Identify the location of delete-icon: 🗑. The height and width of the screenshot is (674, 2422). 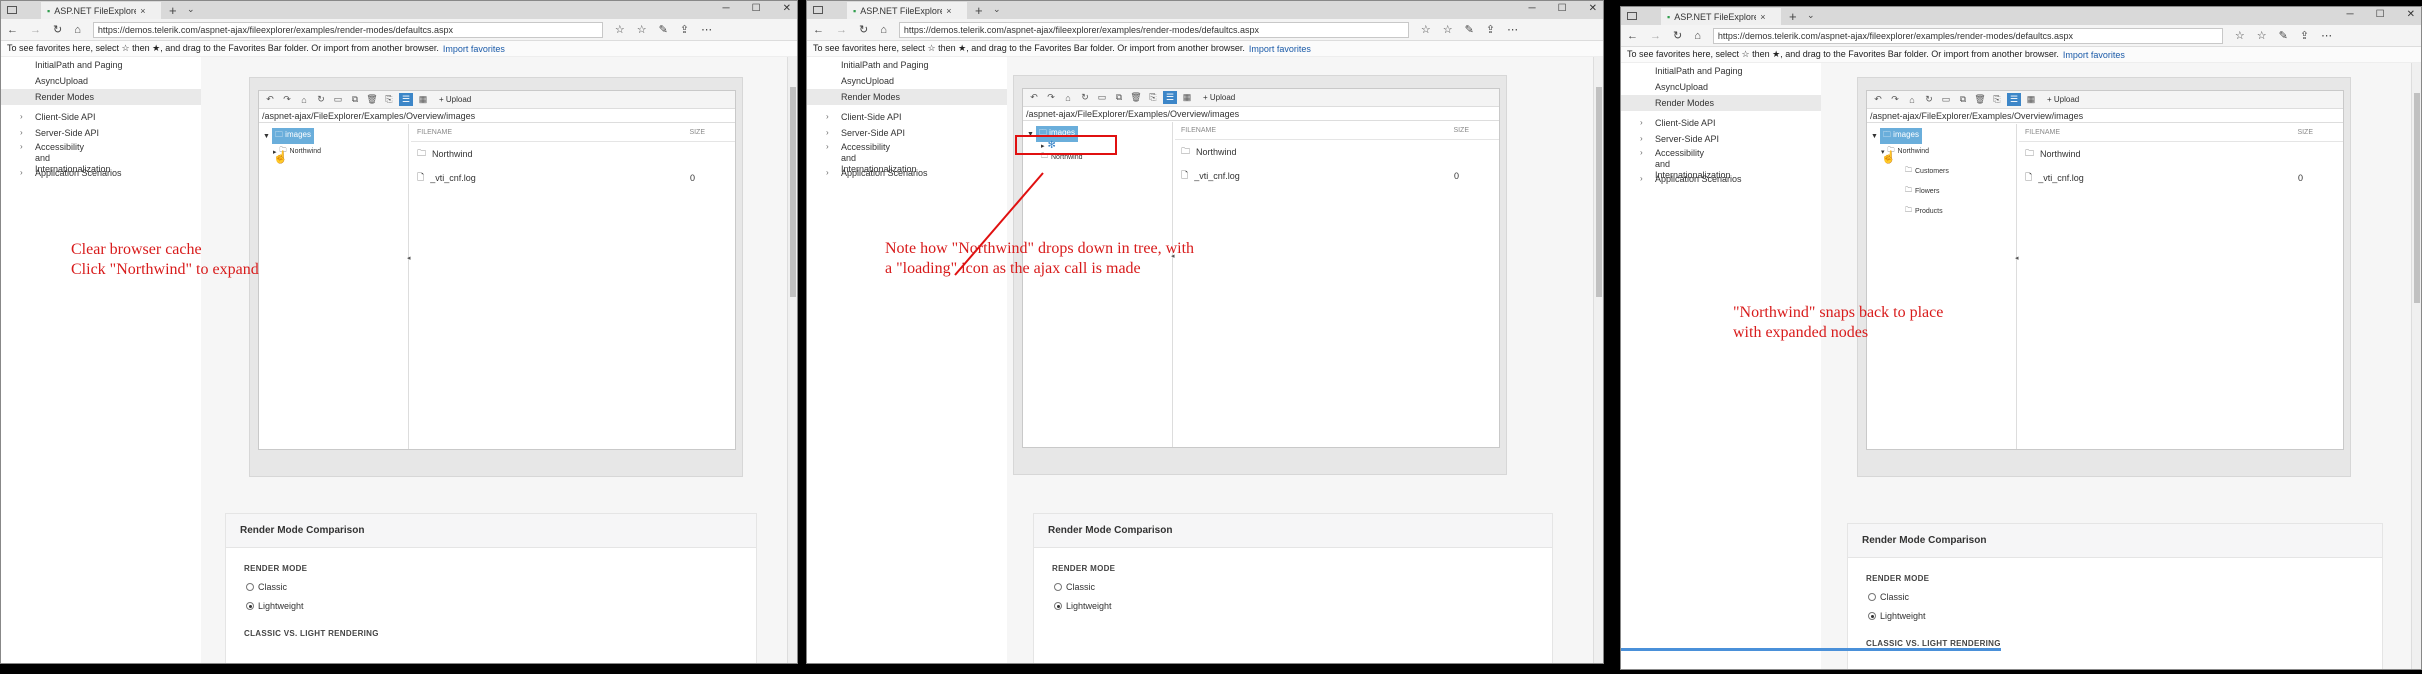
(1980, 99).